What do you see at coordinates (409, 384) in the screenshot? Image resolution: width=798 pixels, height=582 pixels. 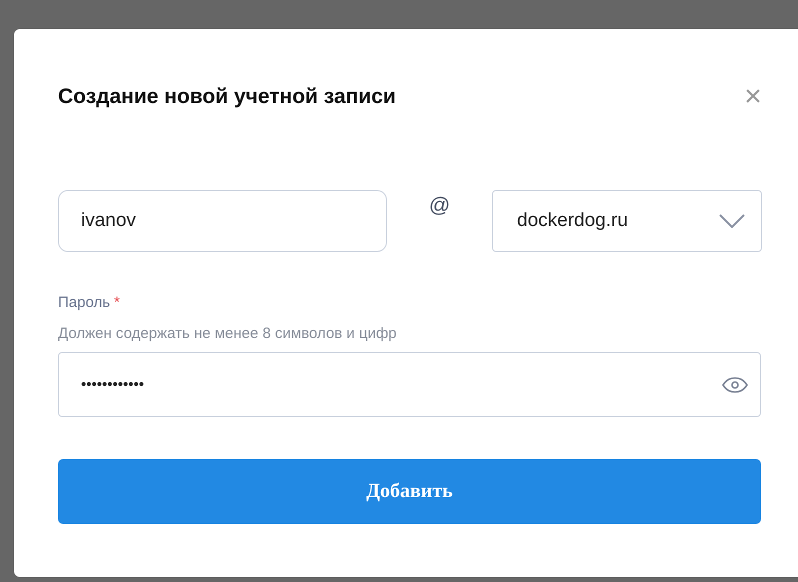 I see `password-field: ••••••••••••` at bounding box center [409, 384].